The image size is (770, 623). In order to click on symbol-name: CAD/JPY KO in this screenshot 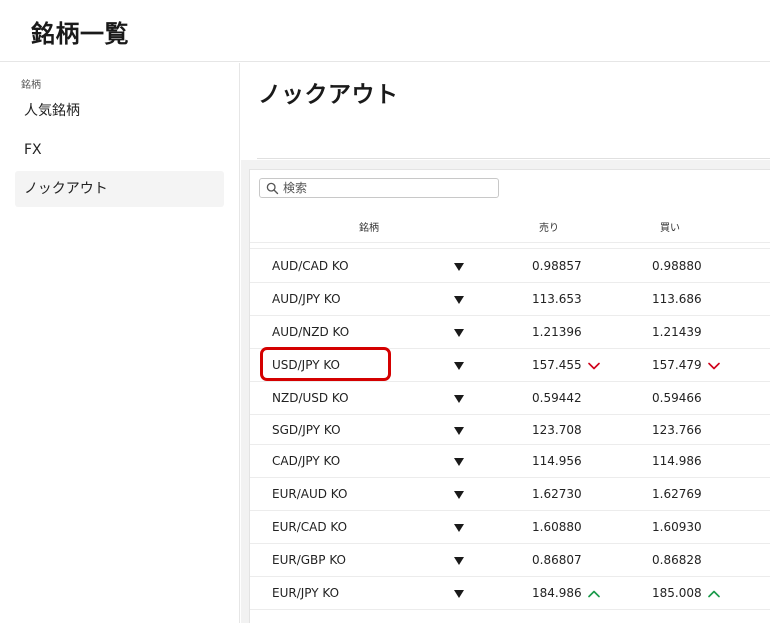, I will do `click(306, 461)`.